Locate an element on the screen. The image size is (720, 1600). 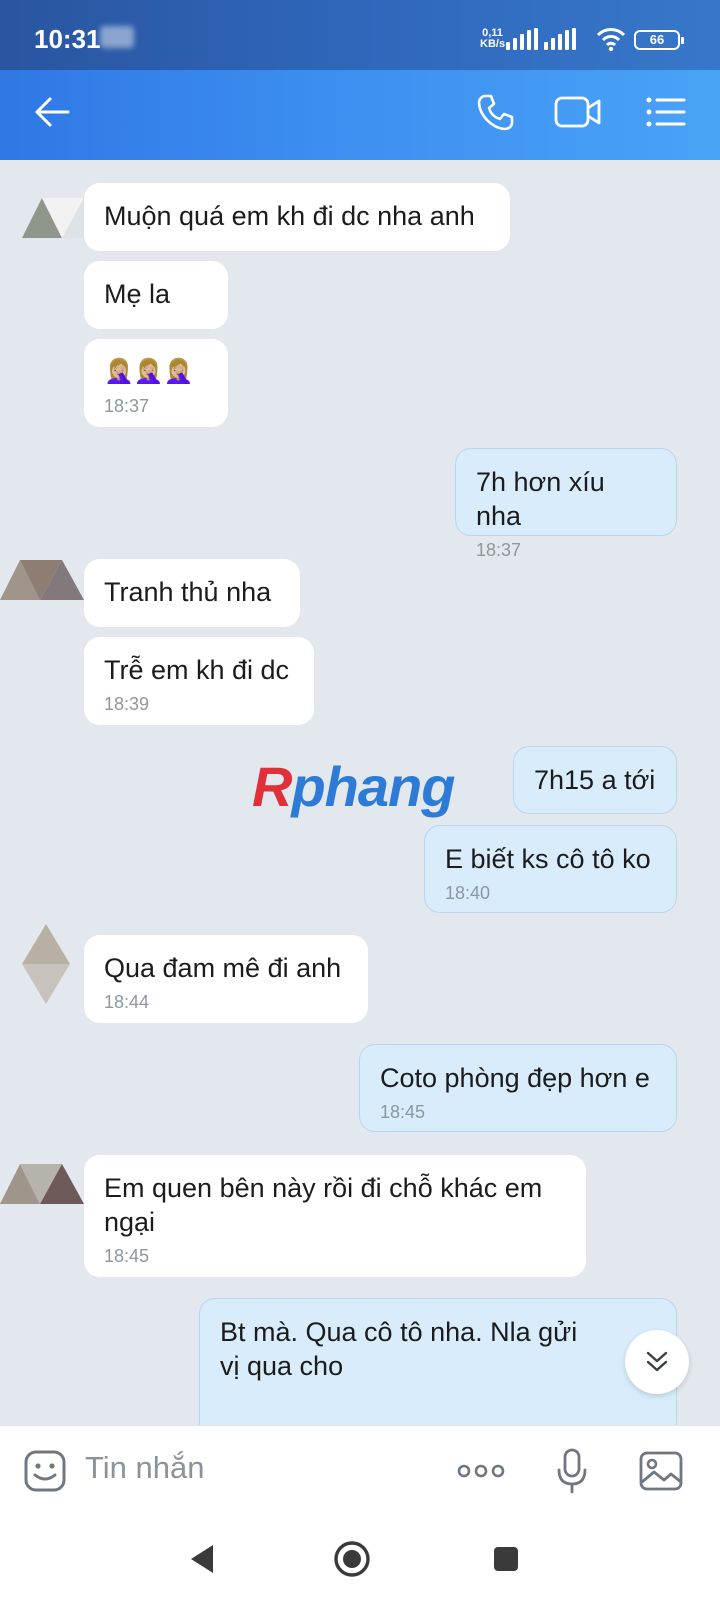
video-camera-icon is located at coordinates (578, 112).